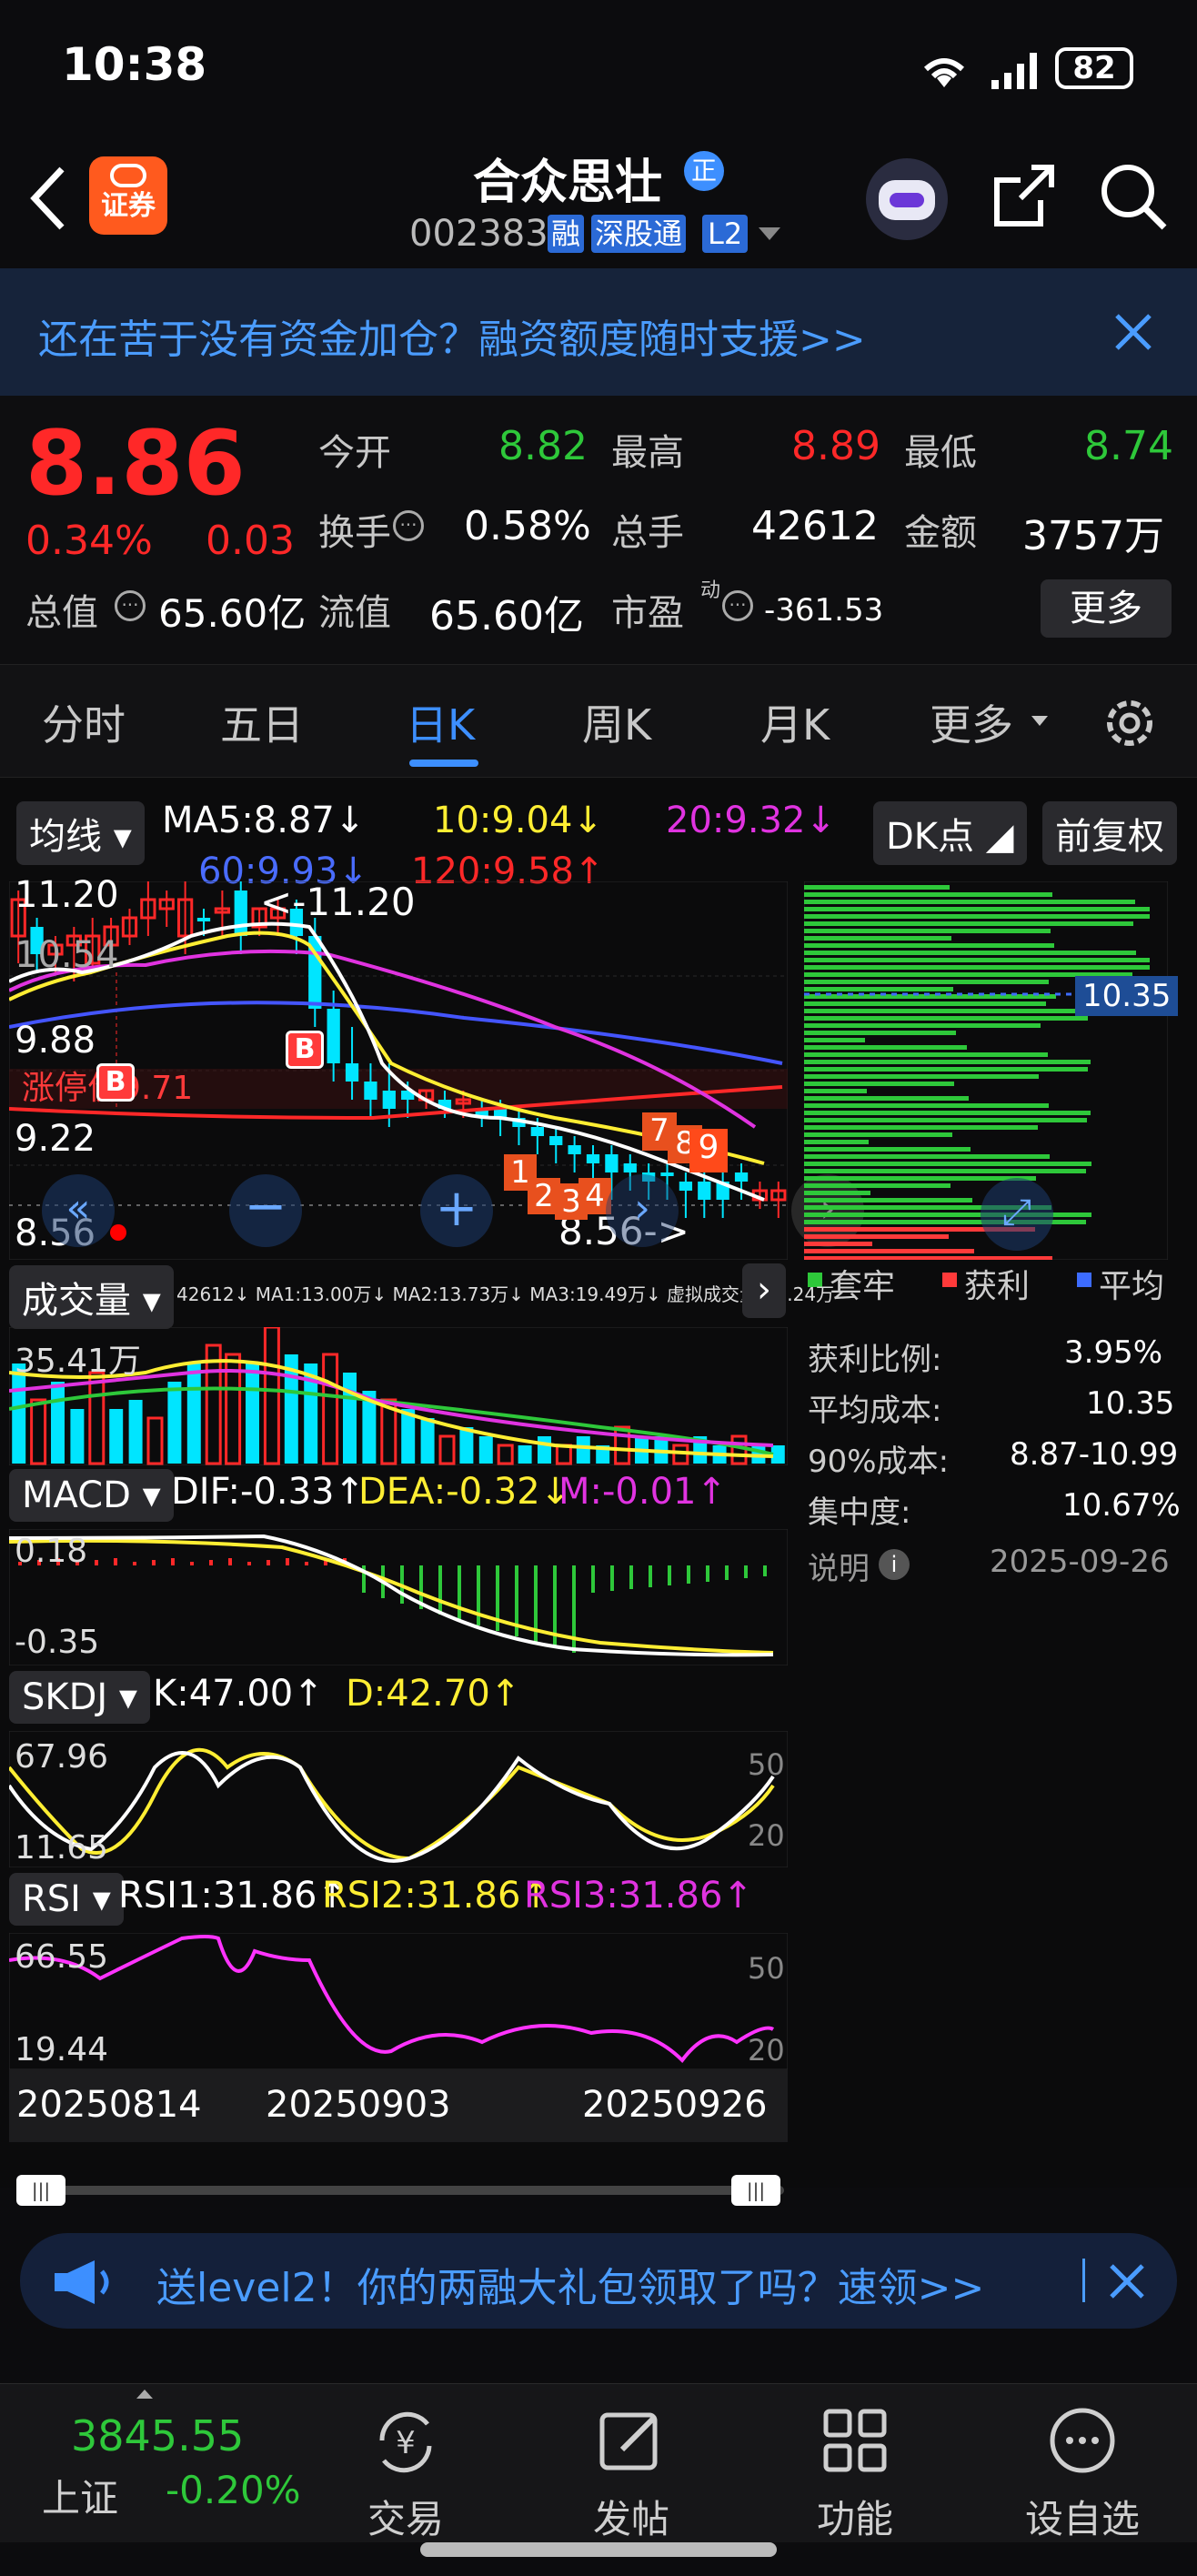  What do you see at coordinates (40, 2190) in the screenshot?
I see `range-slider-left-handle: |||` at bounding box center [40, 2190].